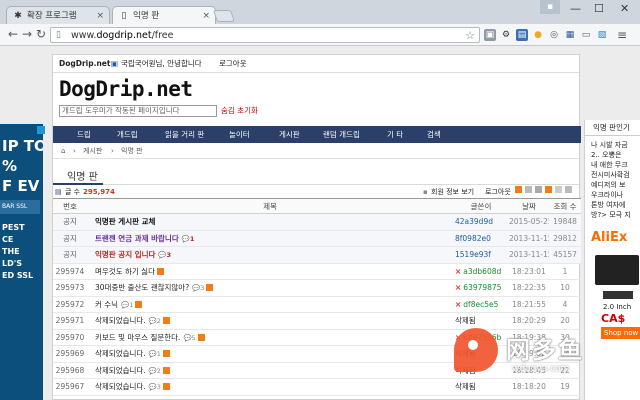 Image resolution: width=640 pixels, height=400 pixels. I want to click on post-author: × a3db608d, so click(481, 271).